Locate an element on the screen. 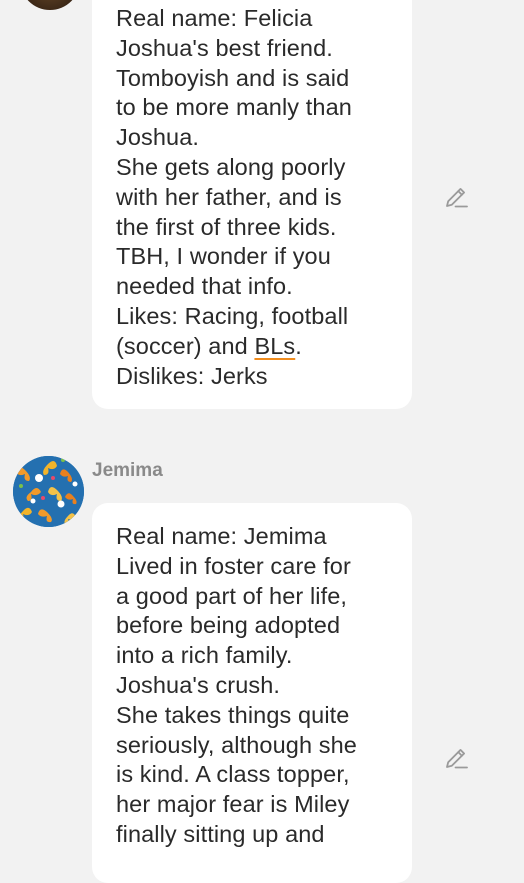 This screenshot has width=524, height=883. message-line: Joshua. is located at coordinates (158, 137).